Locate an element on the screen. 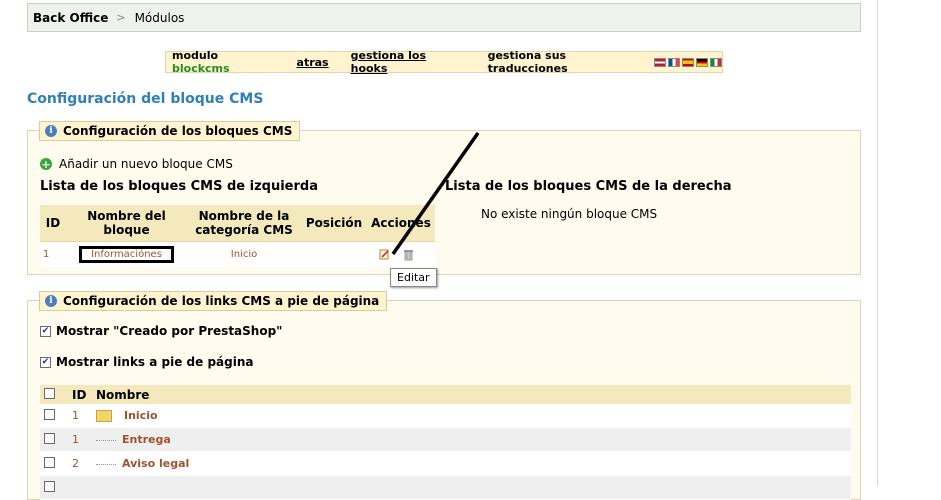 The image size is (941, 500). back-link: atras is located at coordinates (313, 62).